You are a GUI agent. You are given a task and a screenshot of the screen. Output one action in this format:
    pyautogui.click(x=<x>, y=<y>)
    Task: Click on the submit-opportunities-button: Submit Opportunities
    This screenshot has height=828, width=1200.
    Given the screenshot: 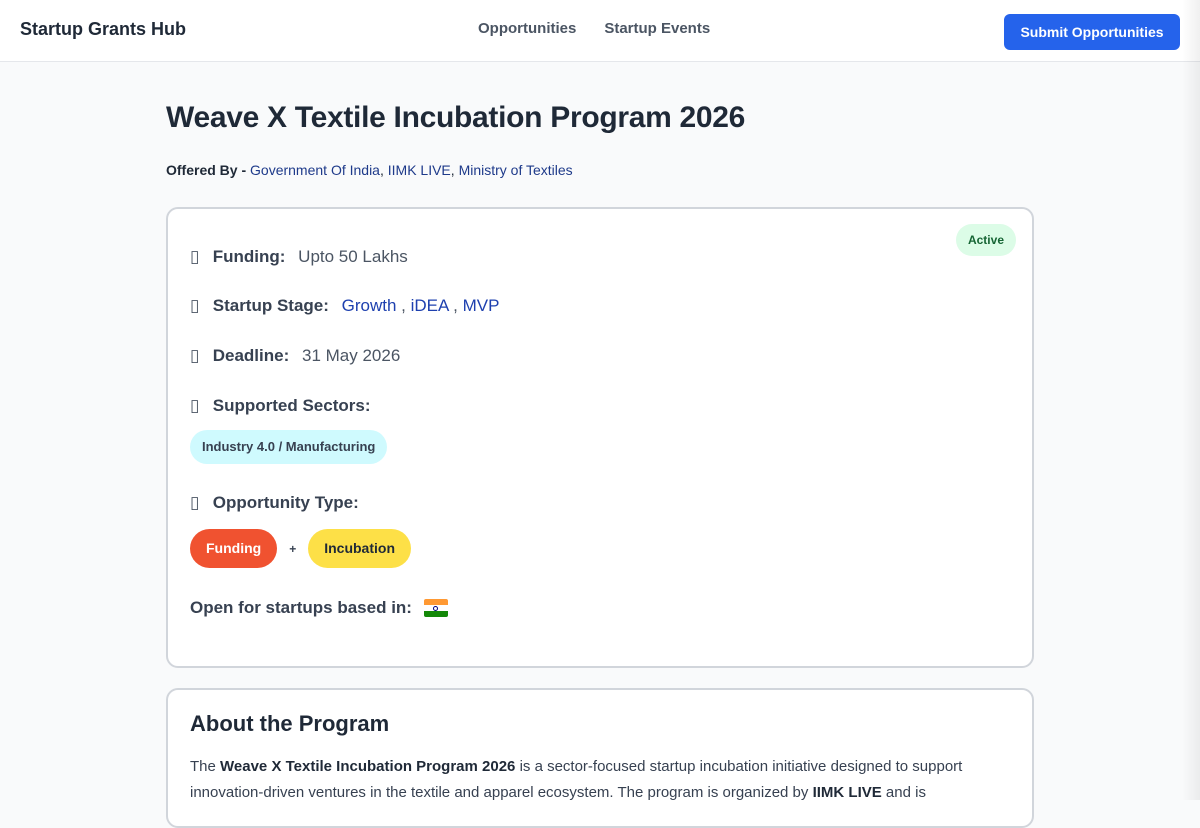 What is the action you would take?
    pyautogui.click(x=1092, y=32)
    